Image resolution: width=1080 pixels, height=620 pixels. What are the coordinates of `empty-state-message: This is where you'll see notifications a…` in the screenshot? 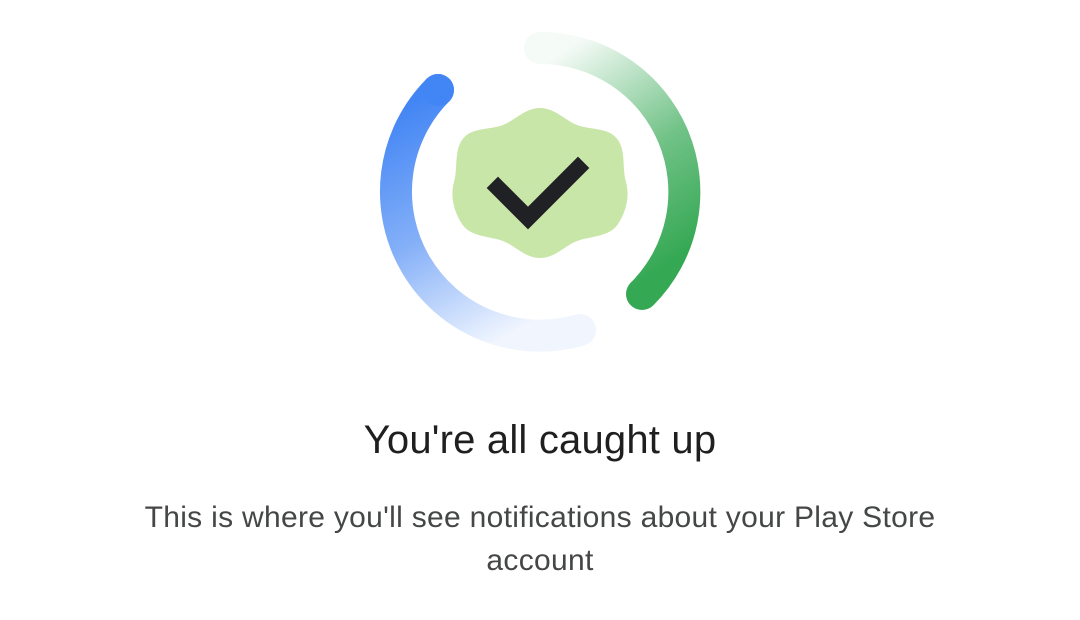 It's located at (540, 539).